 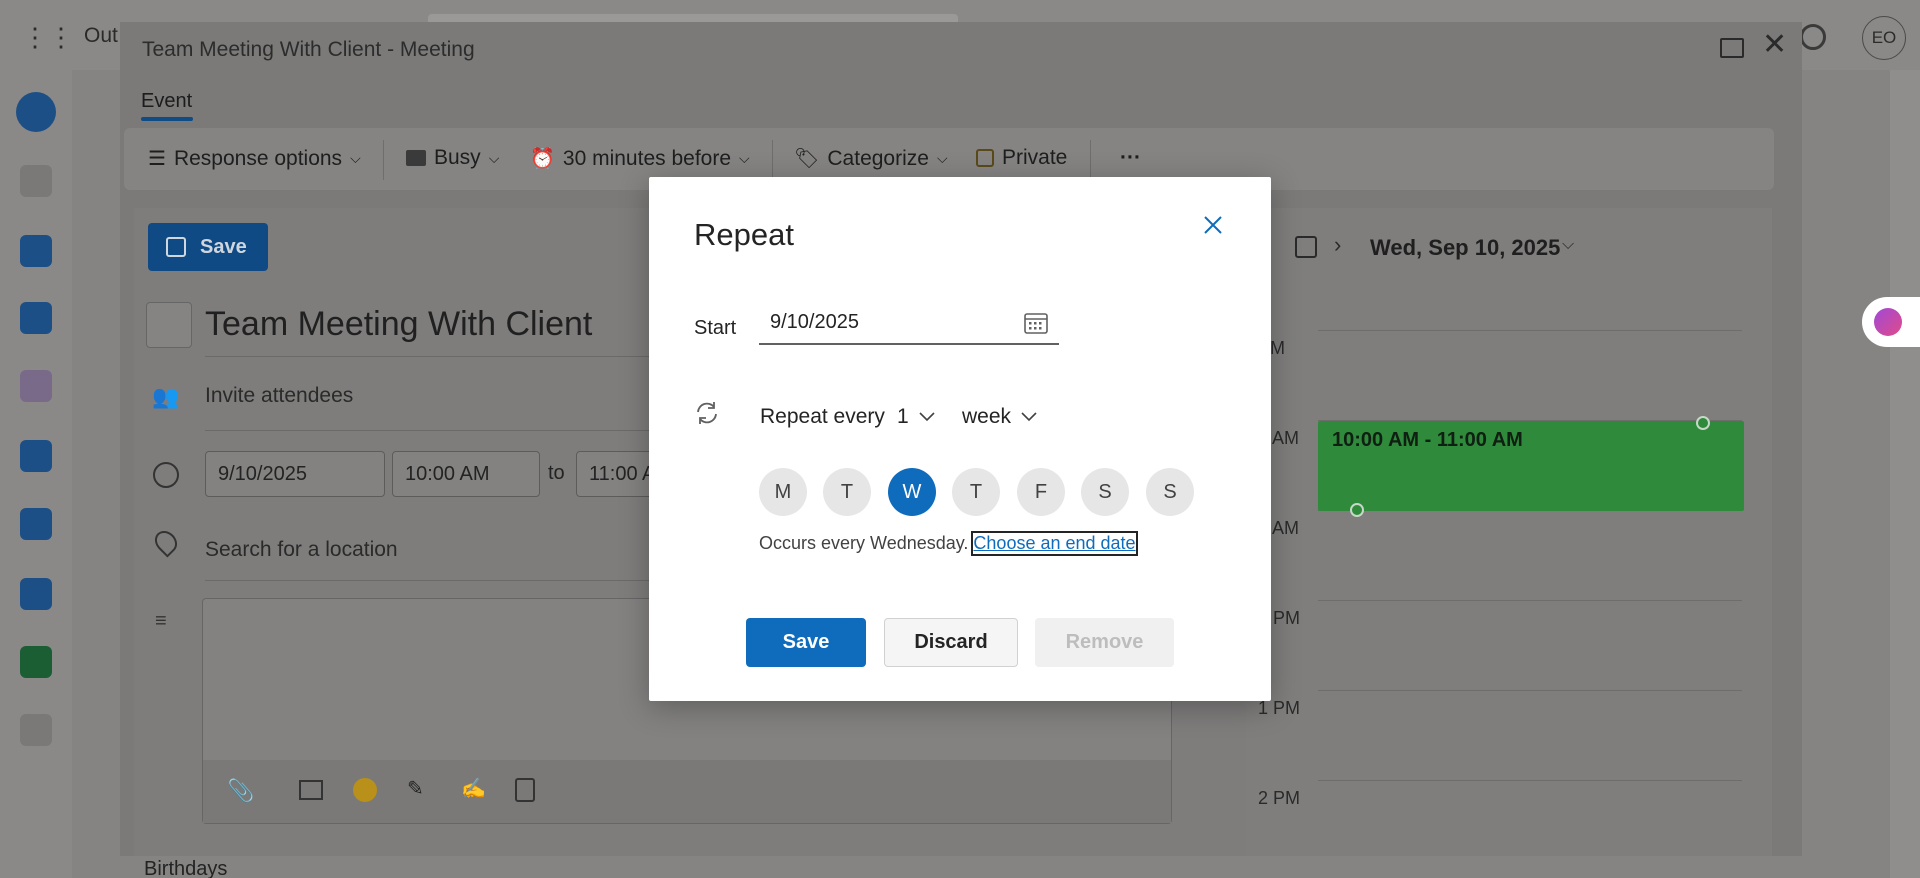 I want to click on dialog-title: Repeat, so click(x=744, y=234).